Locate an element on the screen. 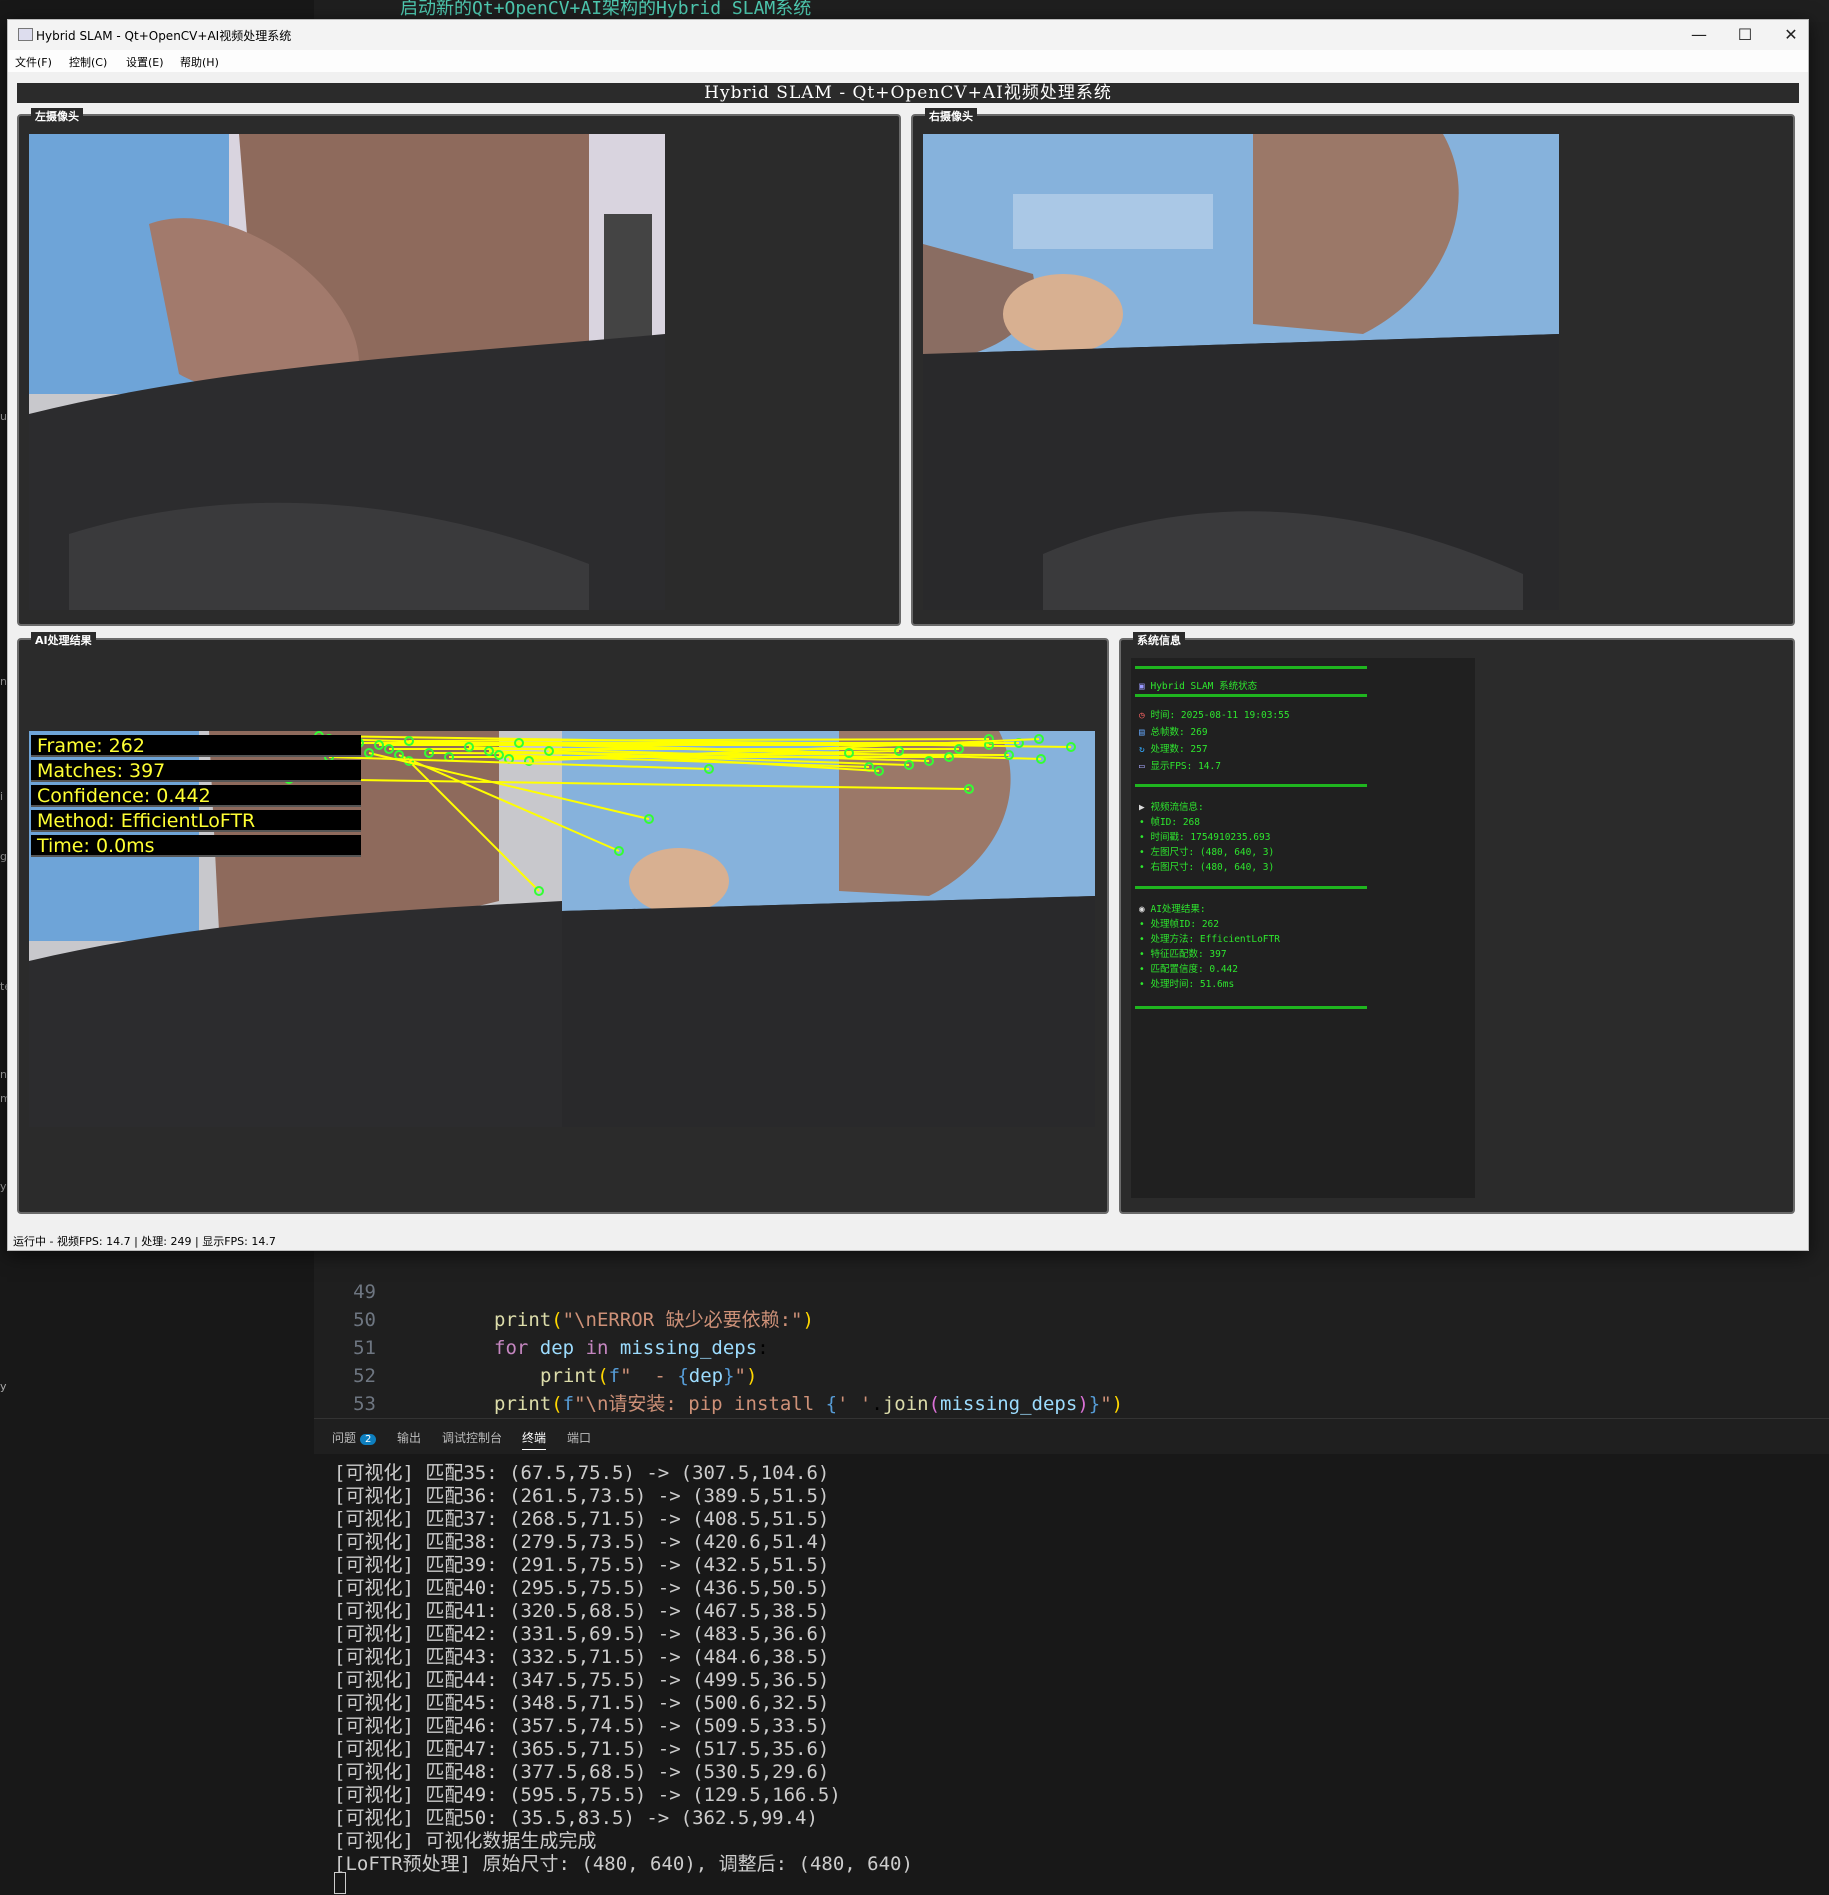 Image resolution: width=1829 pixels, height=1895 pixels. info-time: ◷ 时间: 2025-08-11 19:03:55 is located at coordinates (1214, 715).